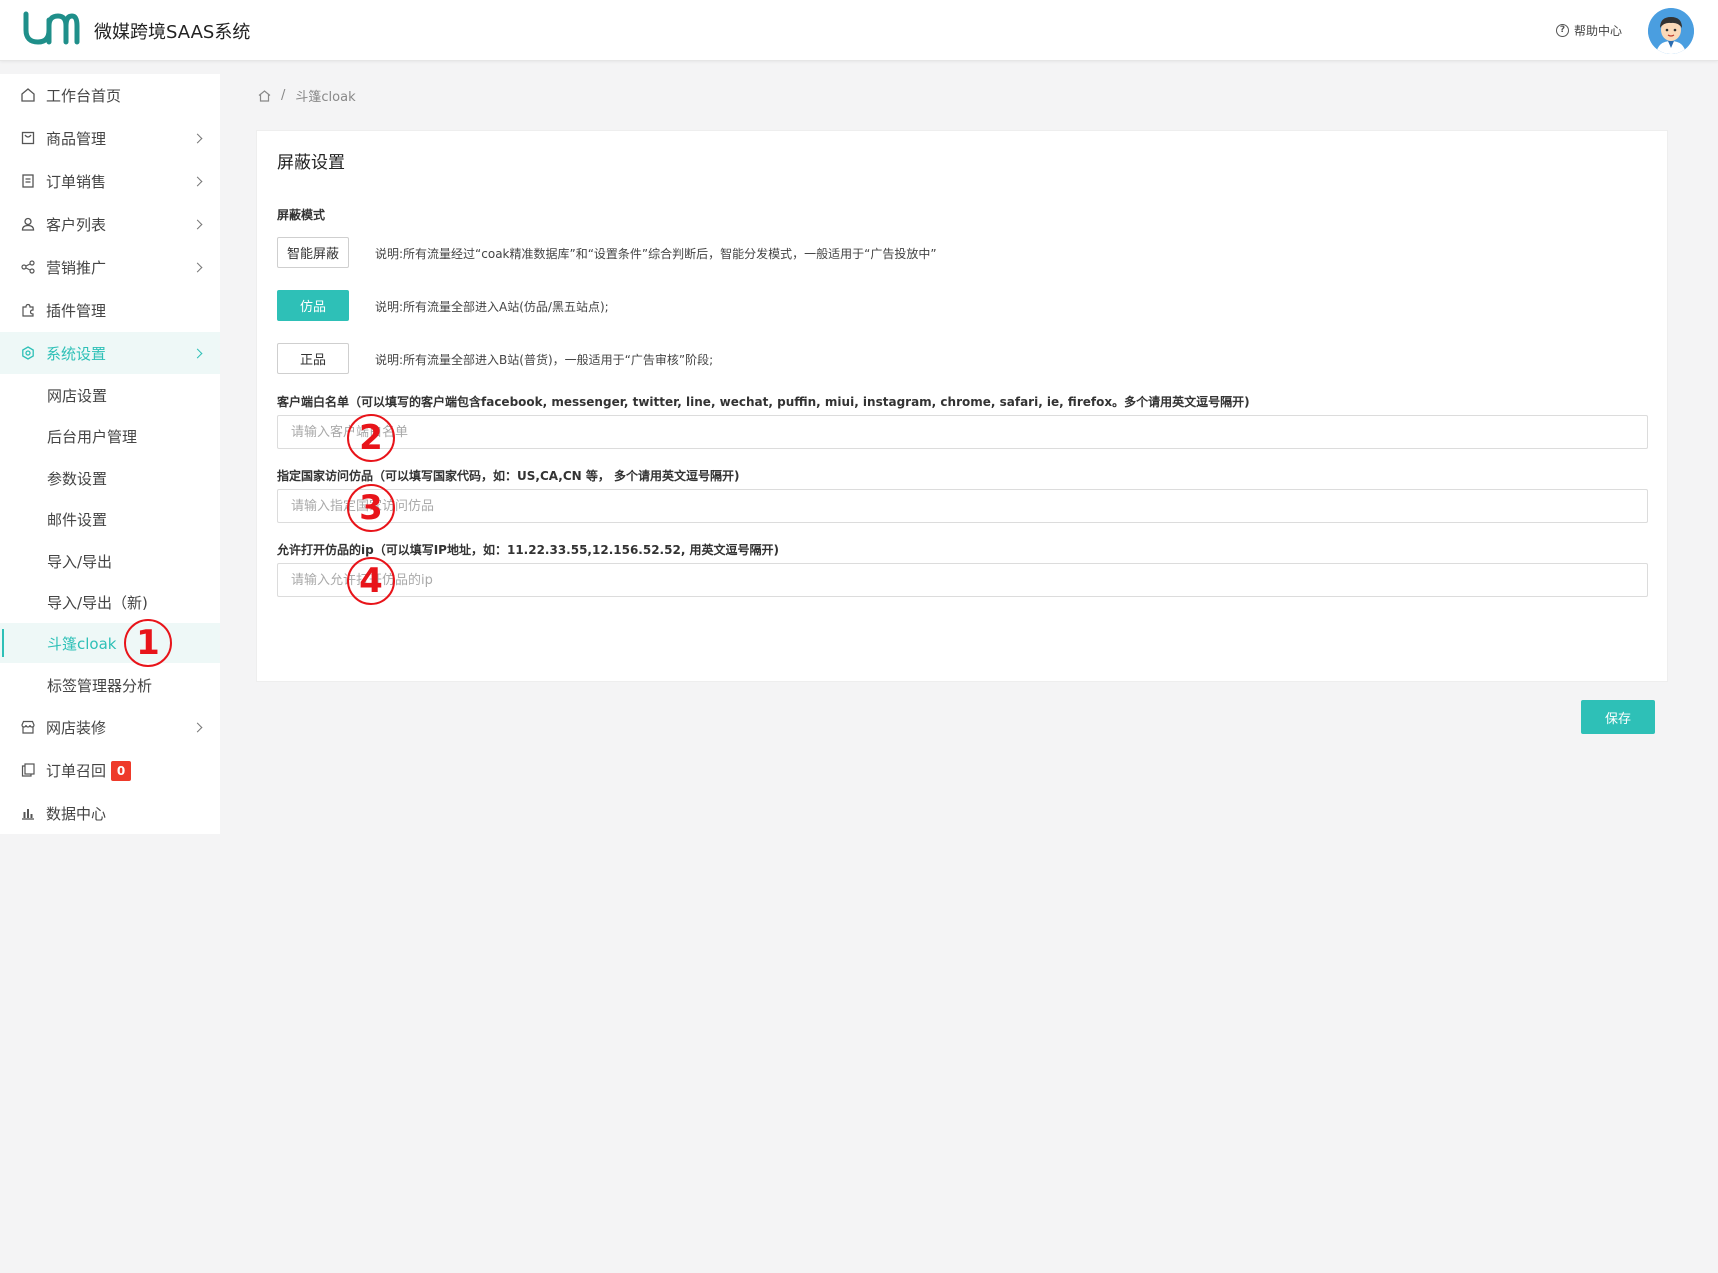 Image resolution: width=1718 pixels, height=1273 pixels. I want to click on user-icon, so click(28, 224).